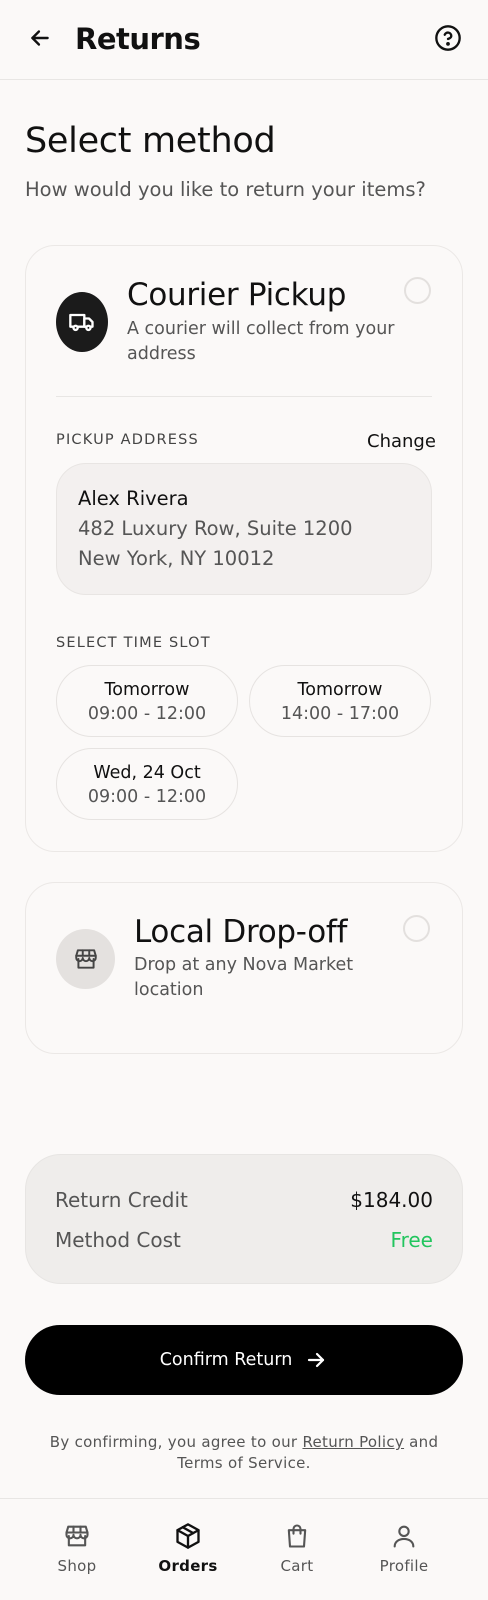  What do you see at coordinates (241, 932) in the screenshot?
I see `dropoff-title: Local Drop-off` at bounding box center [241, 932].